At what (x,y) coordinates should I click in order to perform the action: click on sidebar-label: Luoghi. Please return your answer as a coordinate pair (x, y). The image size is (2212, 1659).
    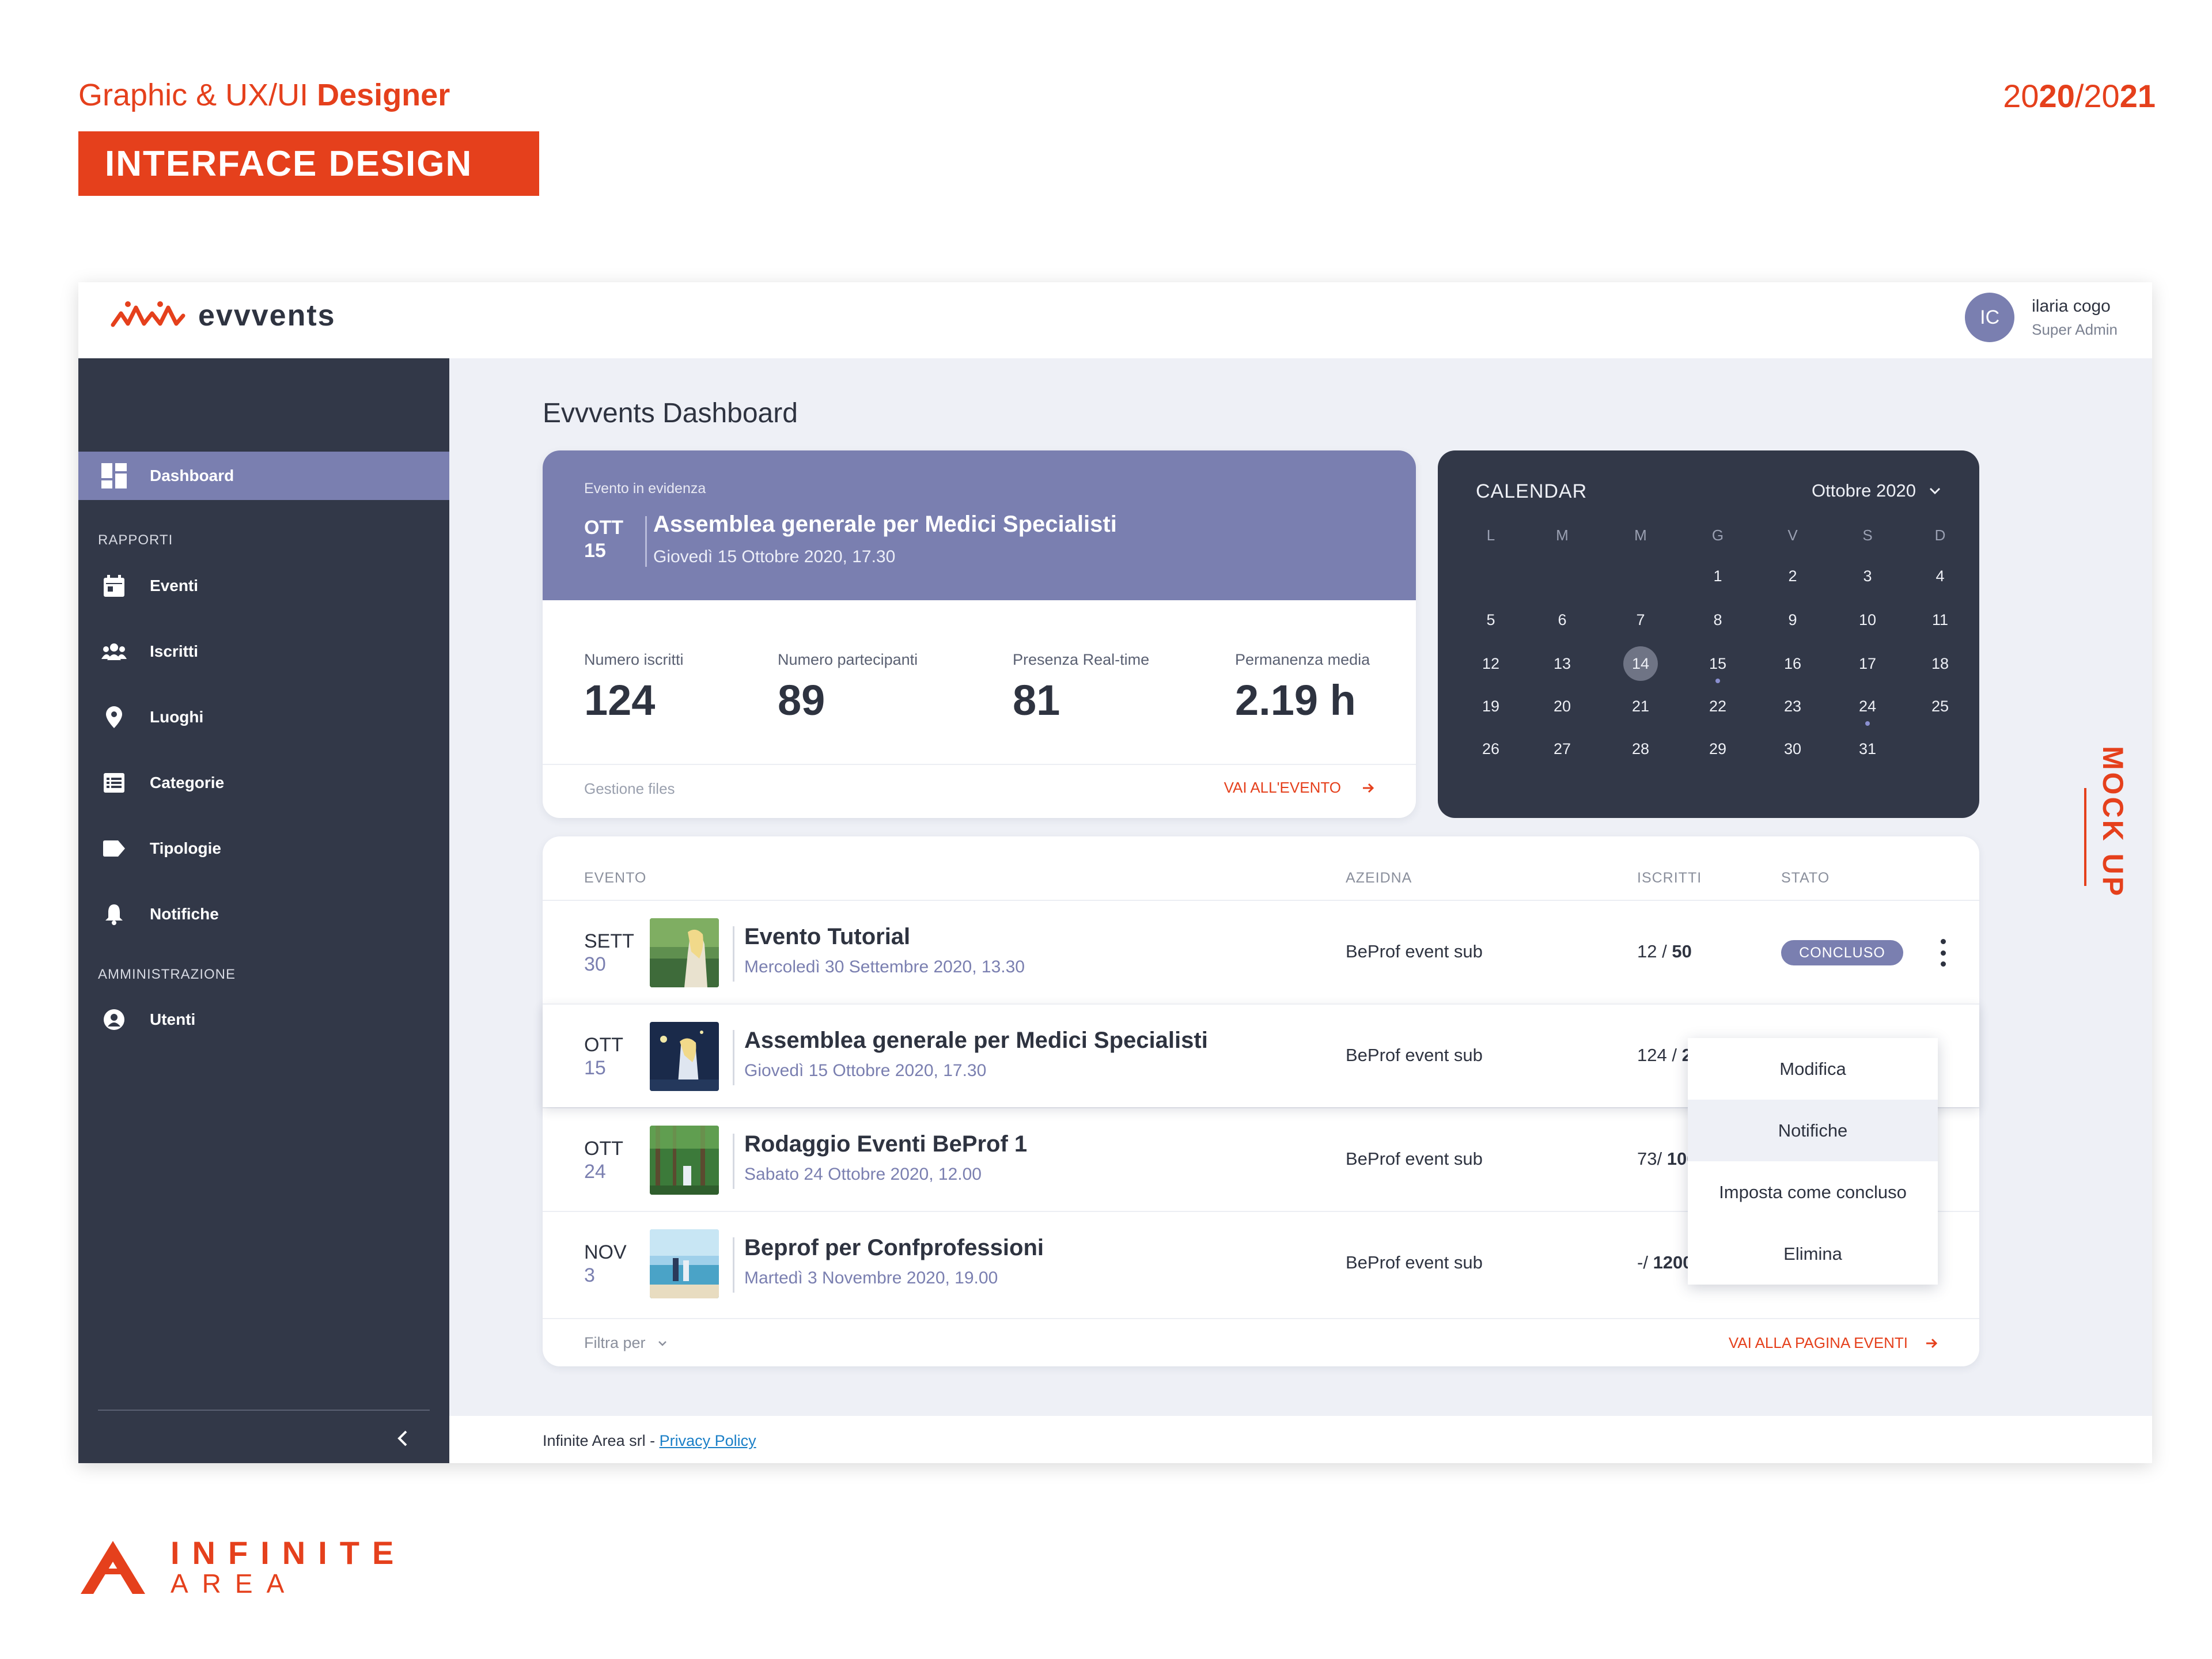
    Looking at the image, I should click on (177, 717).